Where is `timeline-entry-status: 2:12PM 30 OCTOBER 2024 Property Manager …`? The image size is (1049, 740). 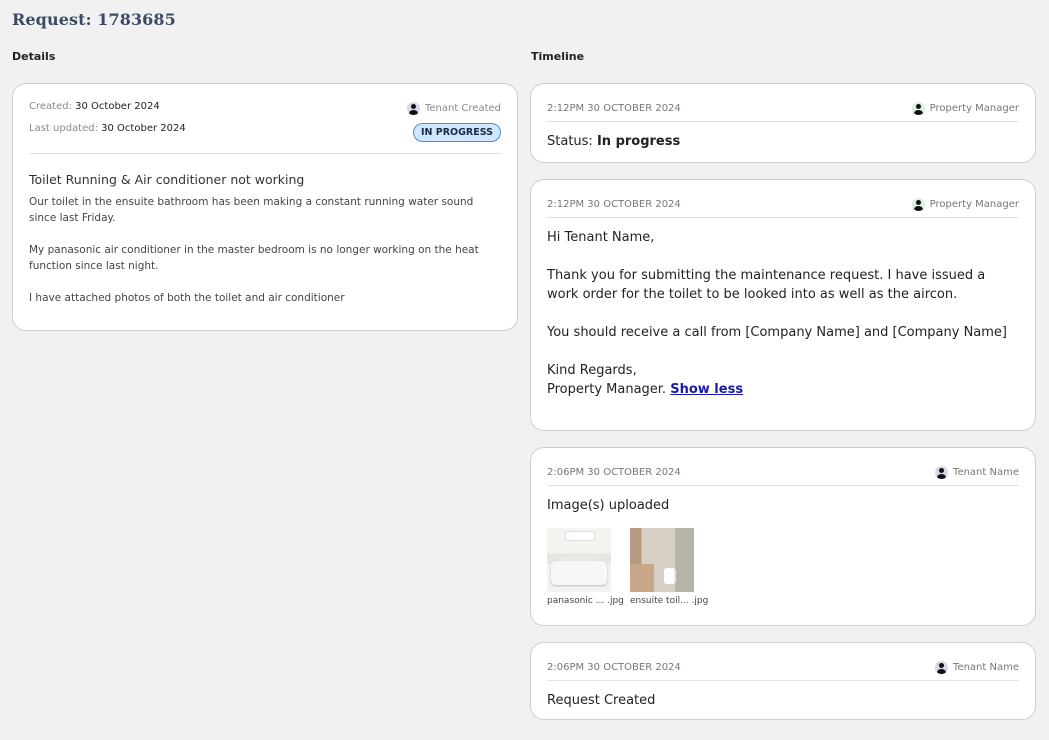 timeline-entry-status: 2:12PM 30 OCTOBER 2024 Property Manager … is located at coordinates (783, 123).